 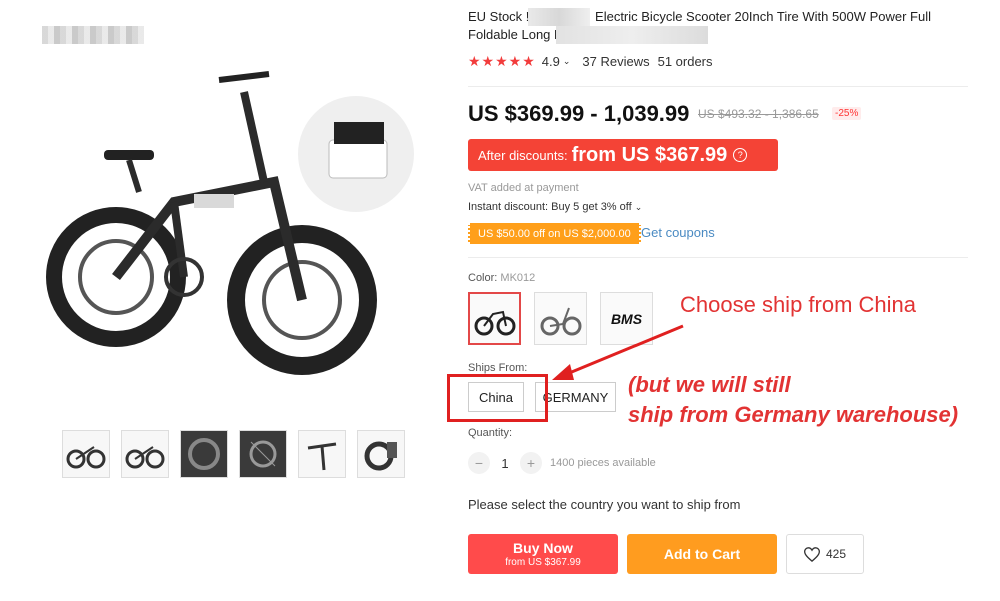 What do you see at coordinates (523, 155) in the screenshot?
I see `after-discount-label: After discounts:` at bounding box center [523, 155].